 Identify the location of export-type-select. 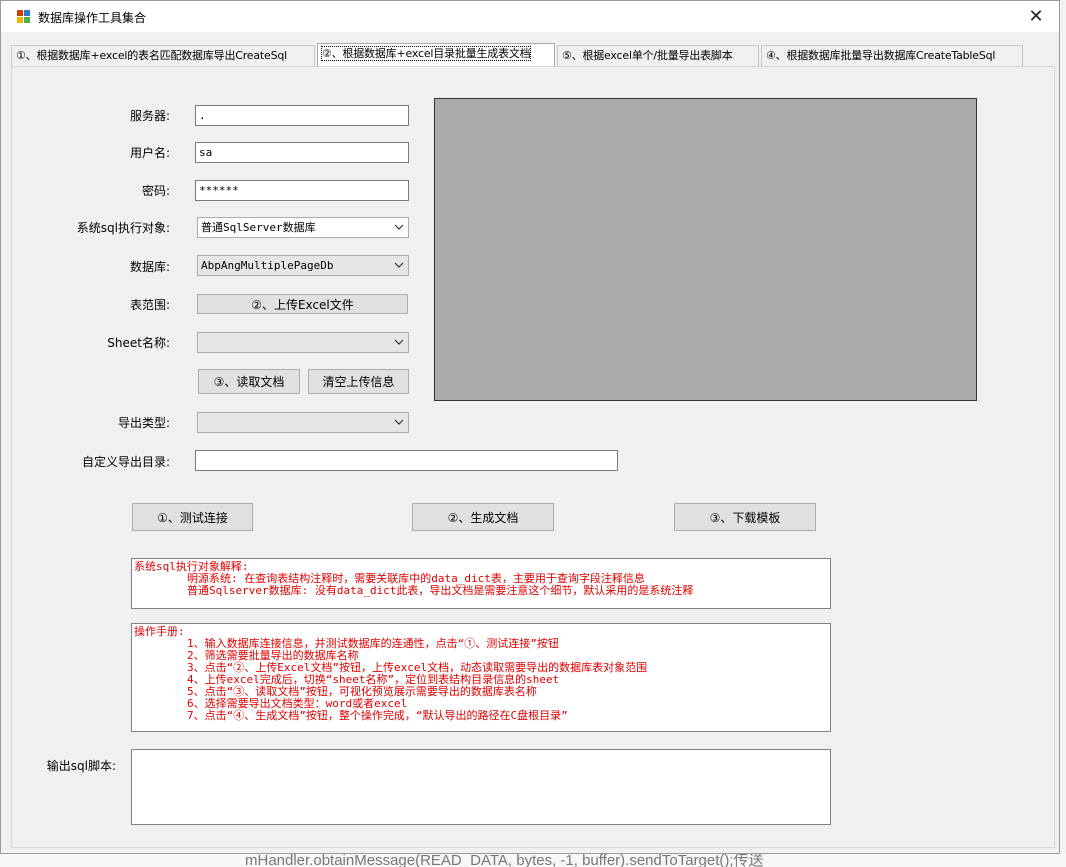
(303, 422).